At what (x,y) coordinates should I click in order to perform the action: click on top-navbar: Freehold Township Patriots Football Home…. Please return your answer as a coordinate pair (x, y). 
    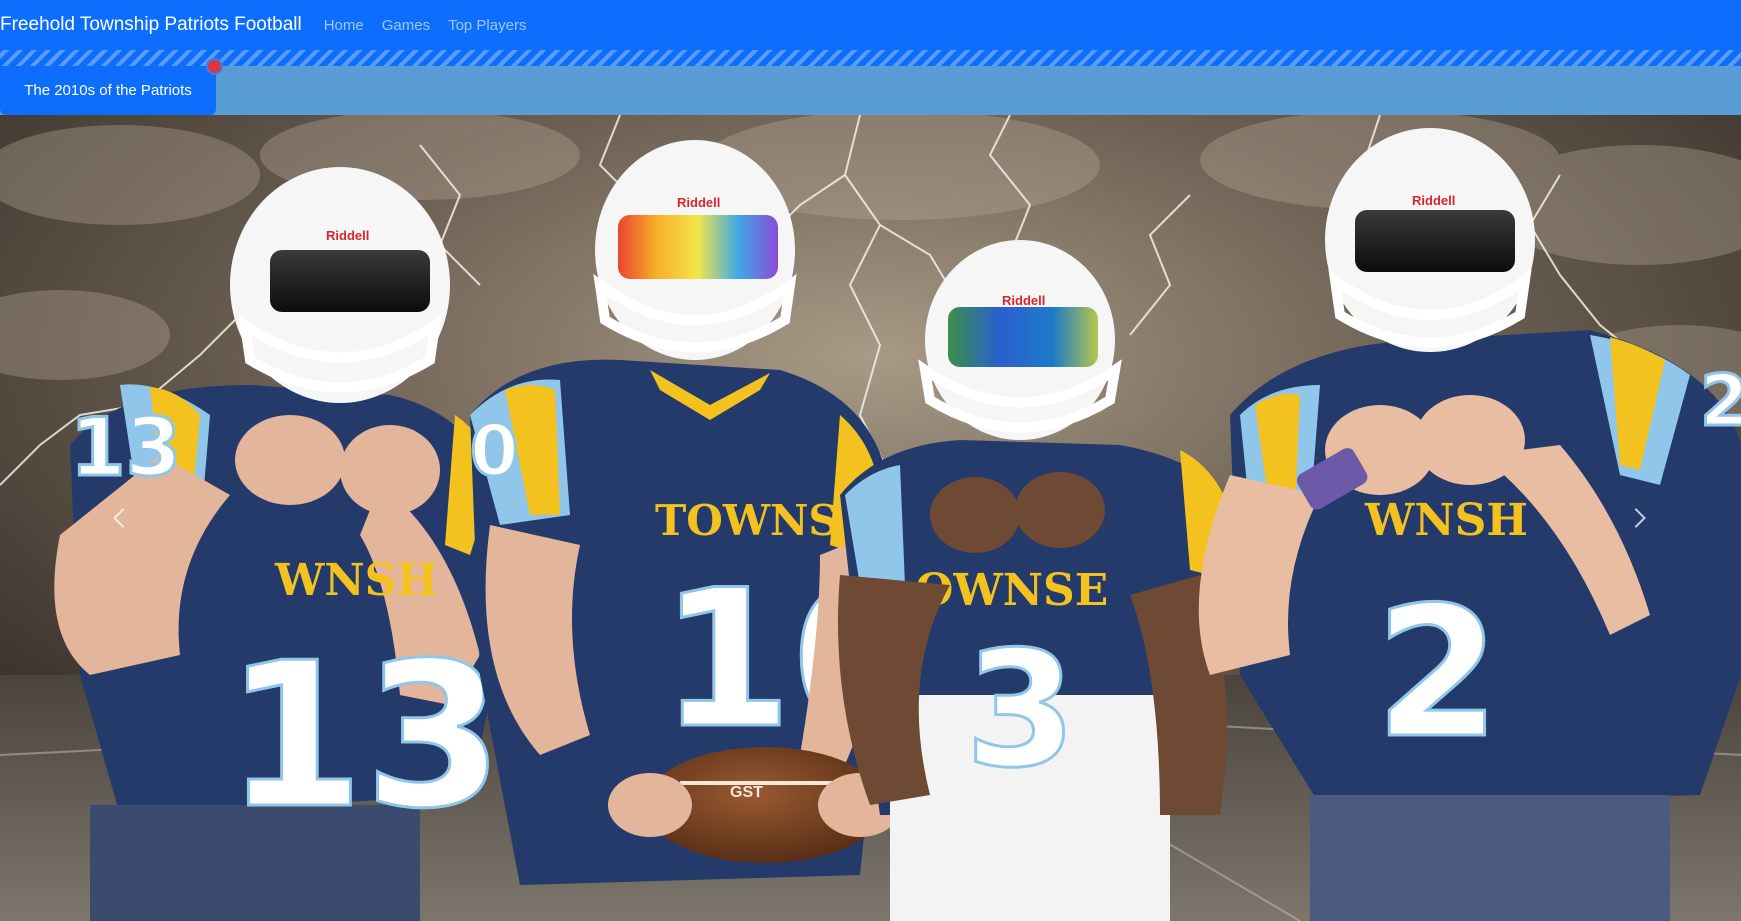
    Looking at the image, I should click on (870, 25).